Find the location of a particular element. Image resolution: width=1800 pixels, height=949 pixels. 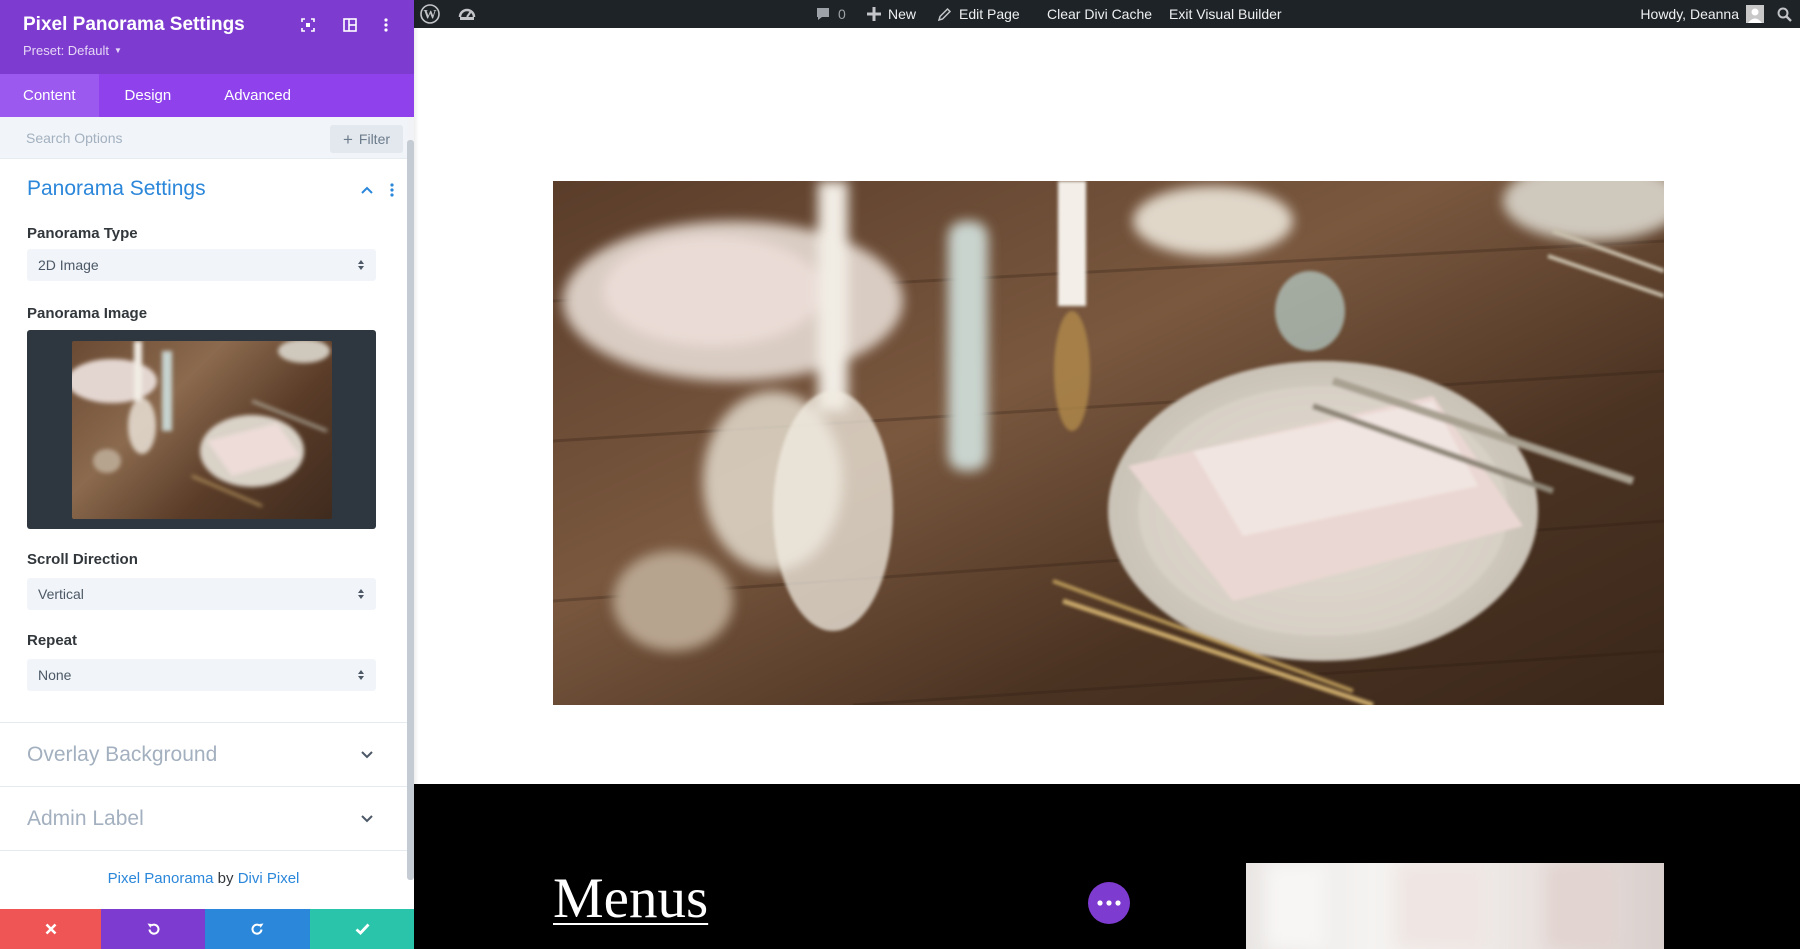

tab-advanced: Advanced is located at coordinates (254, 95).